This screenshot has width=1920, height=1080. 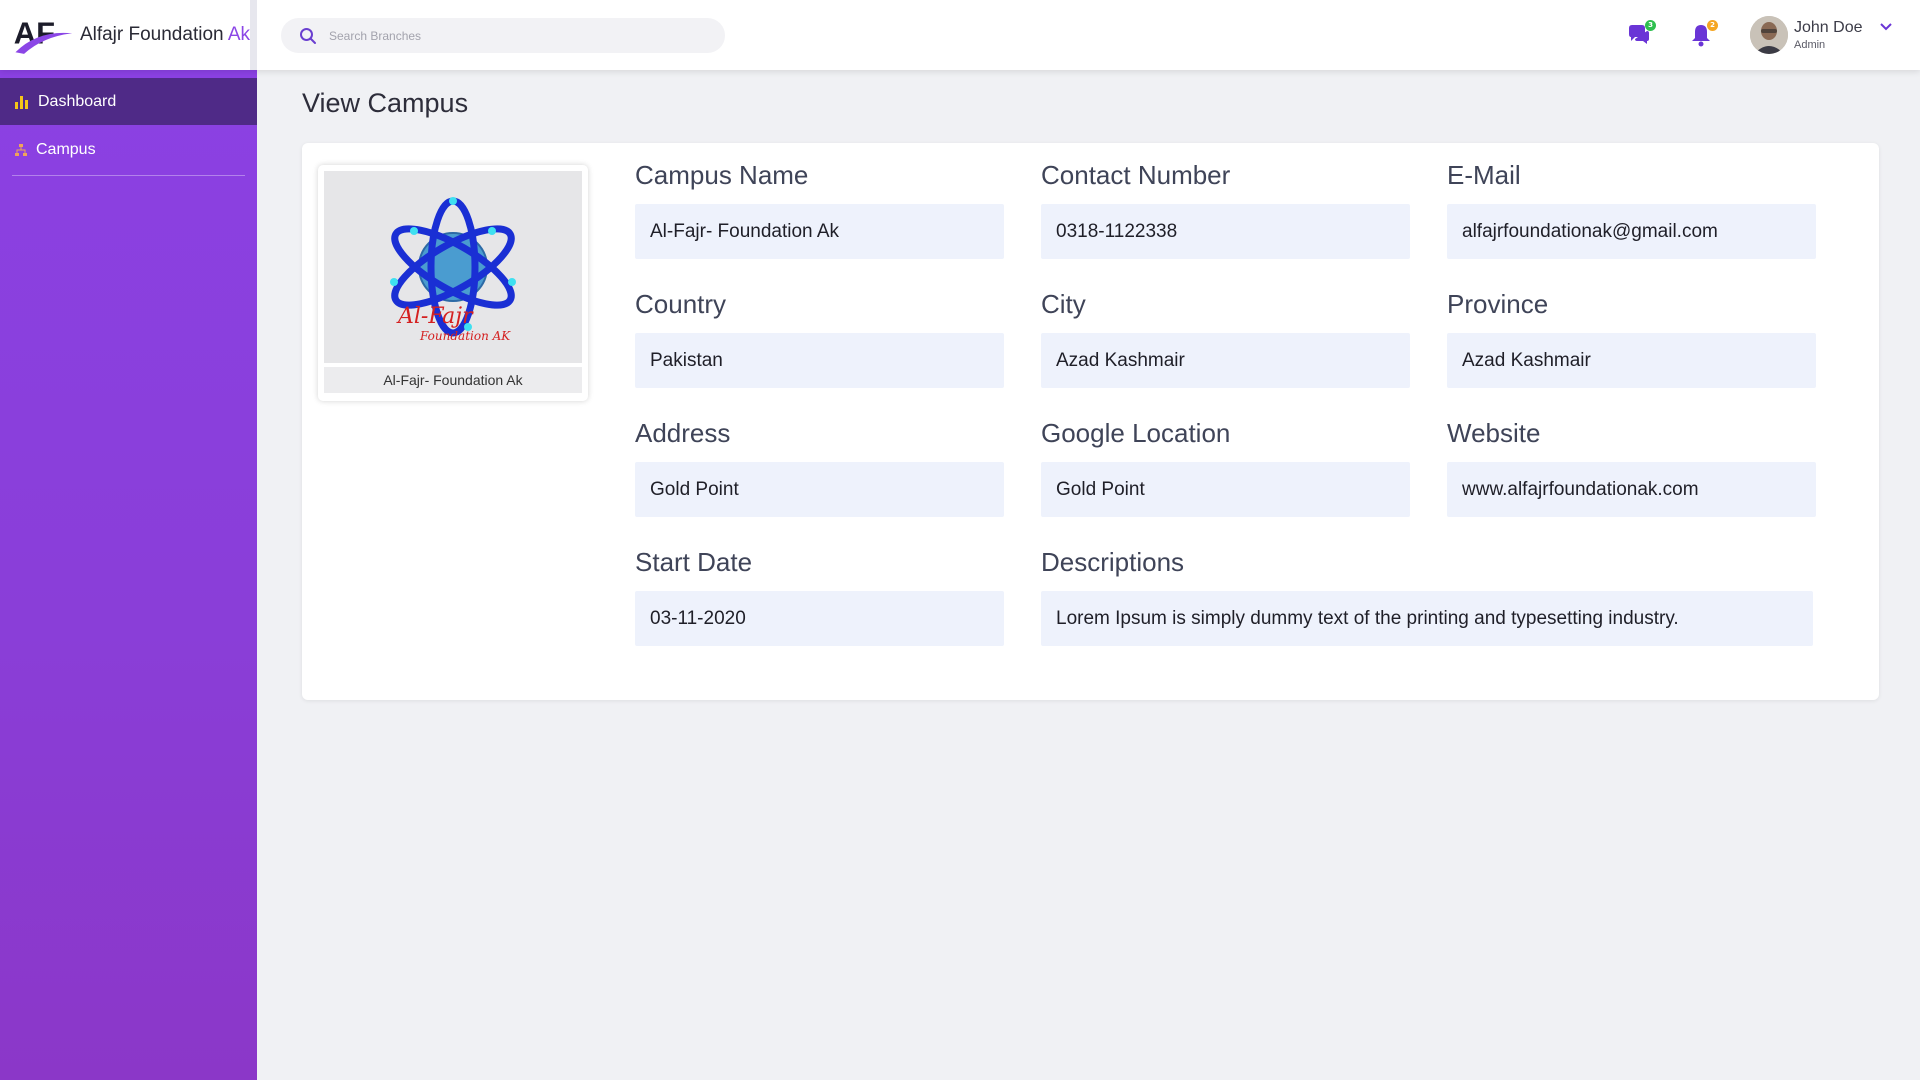 I want to click on sidebar-item-campus: Campus, so click(x=128, y=150).